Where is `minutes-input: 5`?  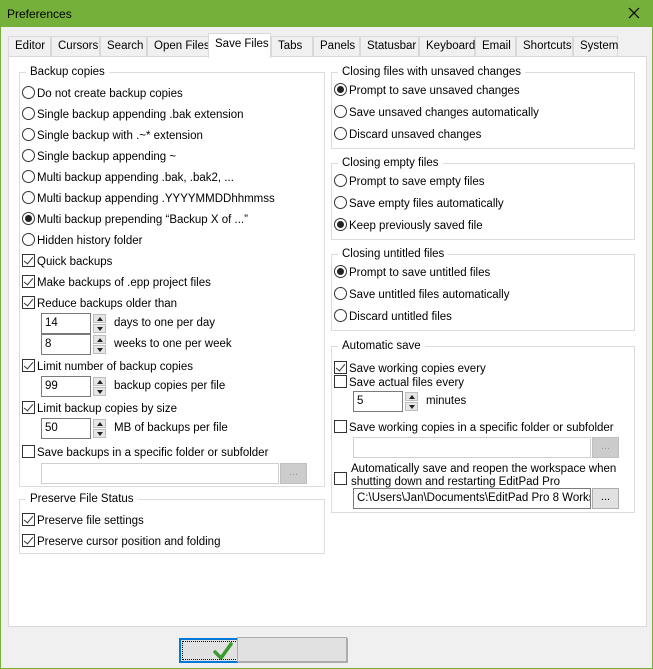
minutes-input: 5 is located at coordinates (378, 401).